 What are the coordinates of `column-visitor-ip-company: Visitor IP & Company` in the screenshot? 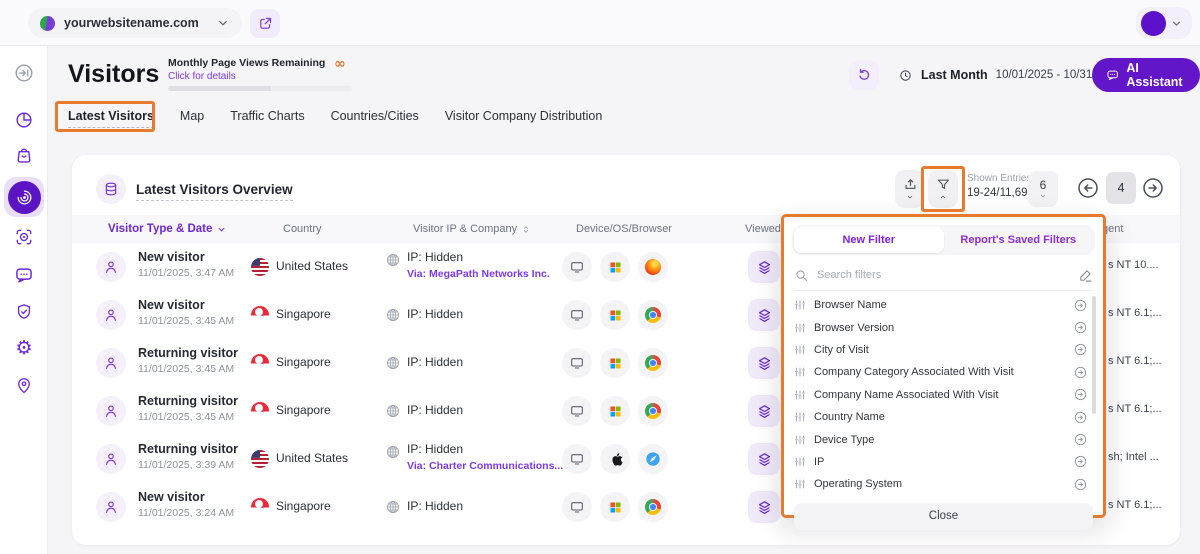 It's located at (472, 229).